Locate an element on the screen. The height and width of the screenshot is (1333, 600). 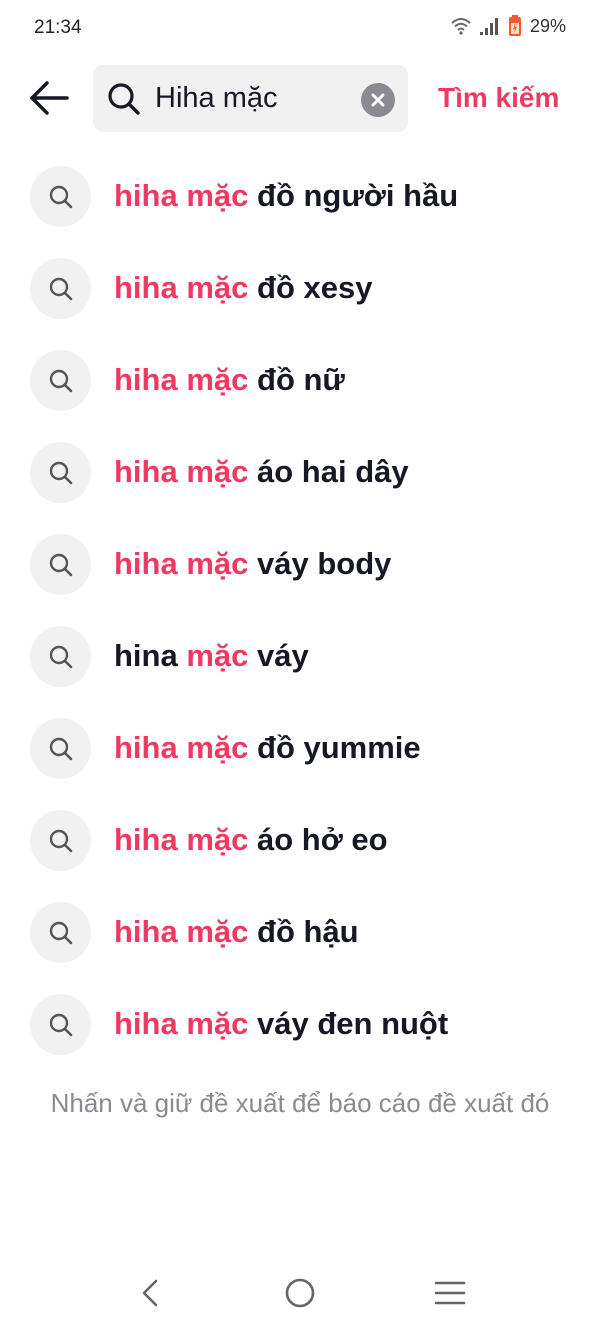
suggestion-rest: đồ người hầu is located at coordinates (353, 195).